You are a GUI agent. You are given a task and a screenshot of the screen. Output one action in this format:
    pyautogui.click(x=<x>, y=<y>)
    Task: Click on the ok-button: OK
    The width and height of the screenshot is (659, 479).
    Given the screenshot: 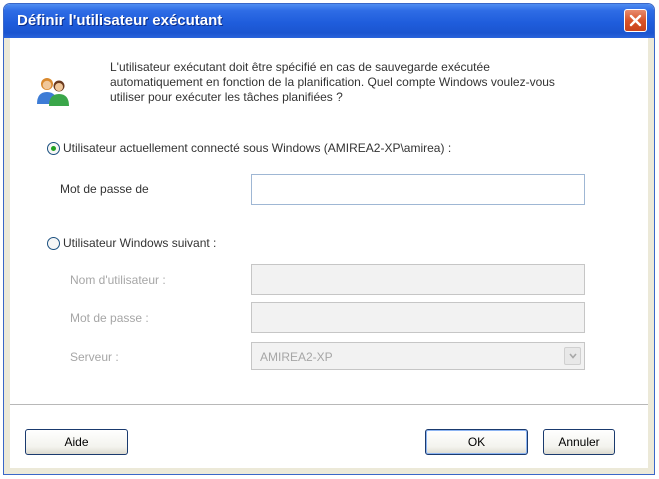 What is the action you would take?
    pyautogui.click(x=476, y=442)
    